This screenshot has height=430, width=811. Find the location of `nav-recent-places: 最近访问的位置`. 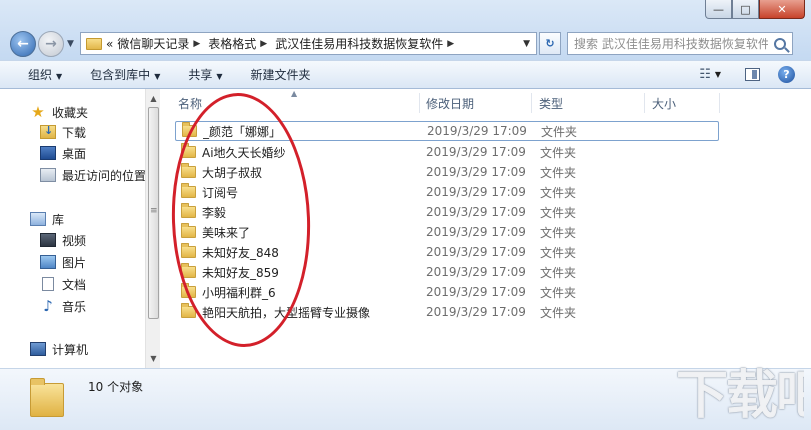

nav-recent-places: 最近访问的位置 is located at coordinates (93, 175).